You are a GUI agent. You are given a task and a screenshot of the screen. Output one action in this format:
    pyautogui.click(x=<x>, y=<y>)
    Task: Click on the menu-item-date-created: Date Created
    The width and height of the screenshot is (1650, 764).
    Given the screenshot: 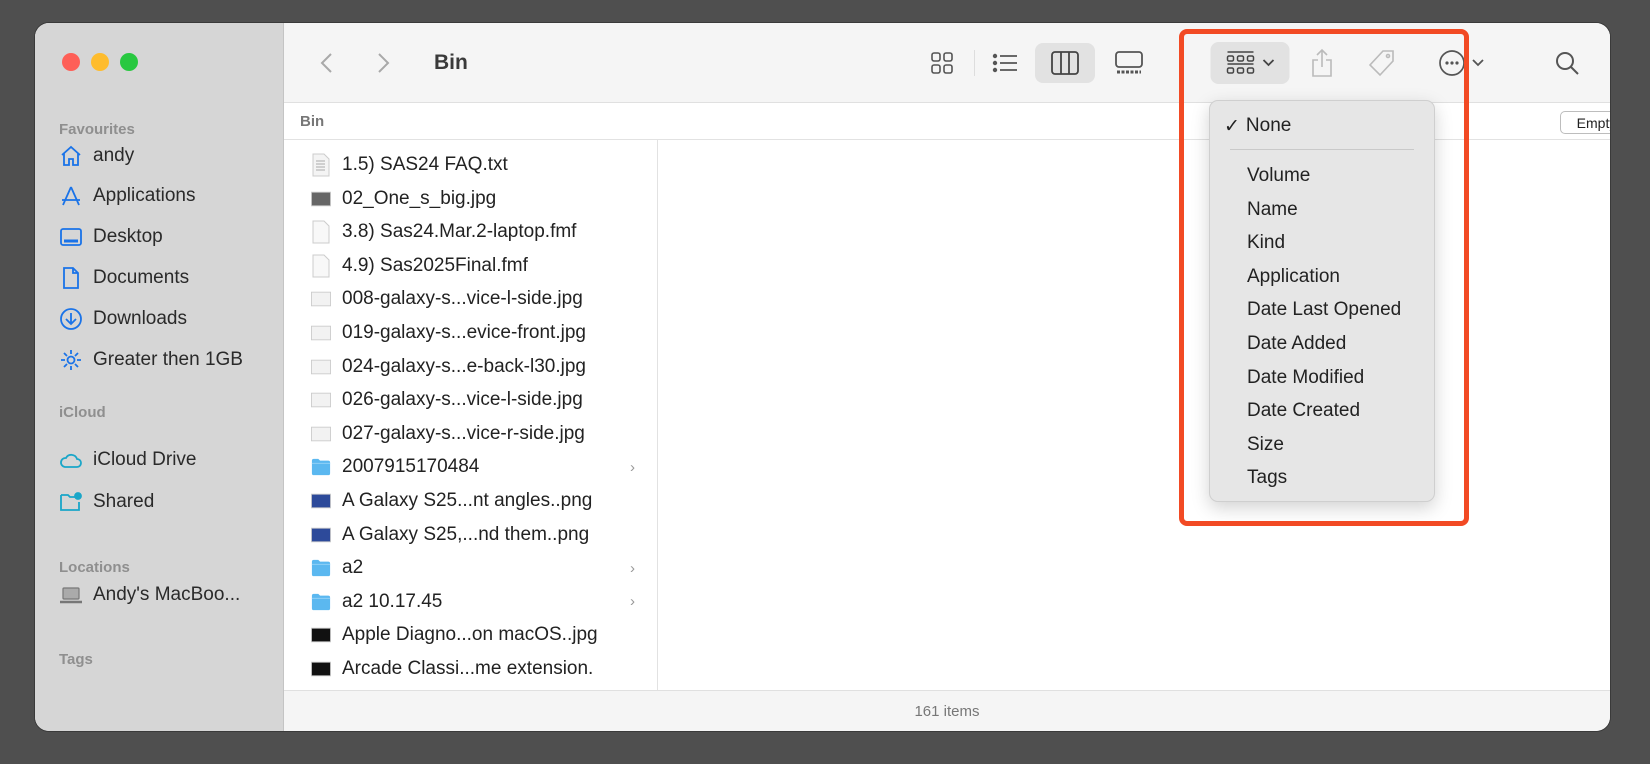 What is the action you would take?
    pyautogui.click(x=1303, y=411)
    